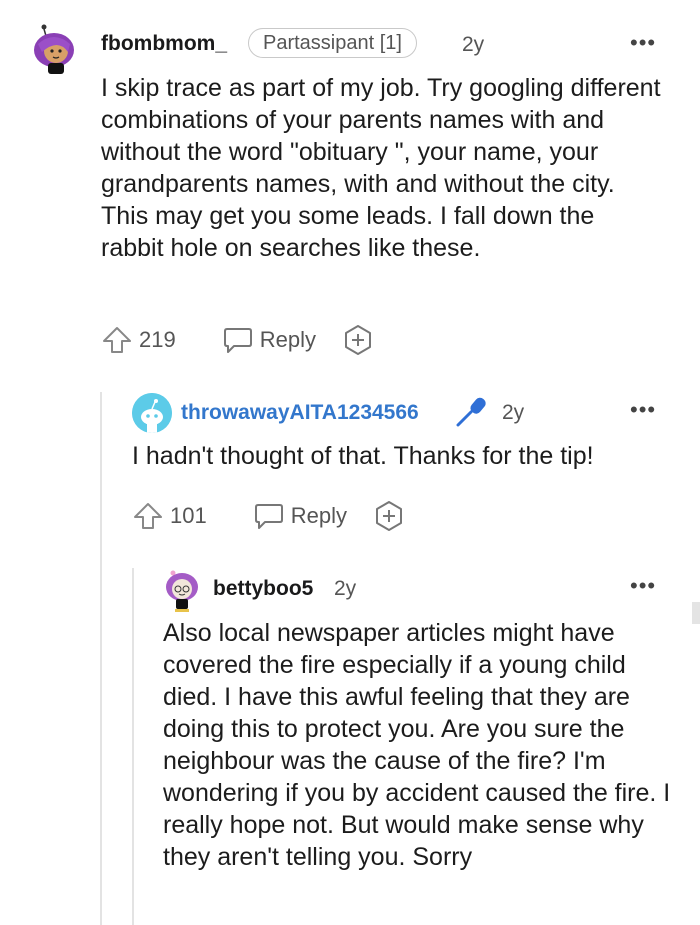  I want to click on comment-actions: 219 Reply, so click(237, 340).